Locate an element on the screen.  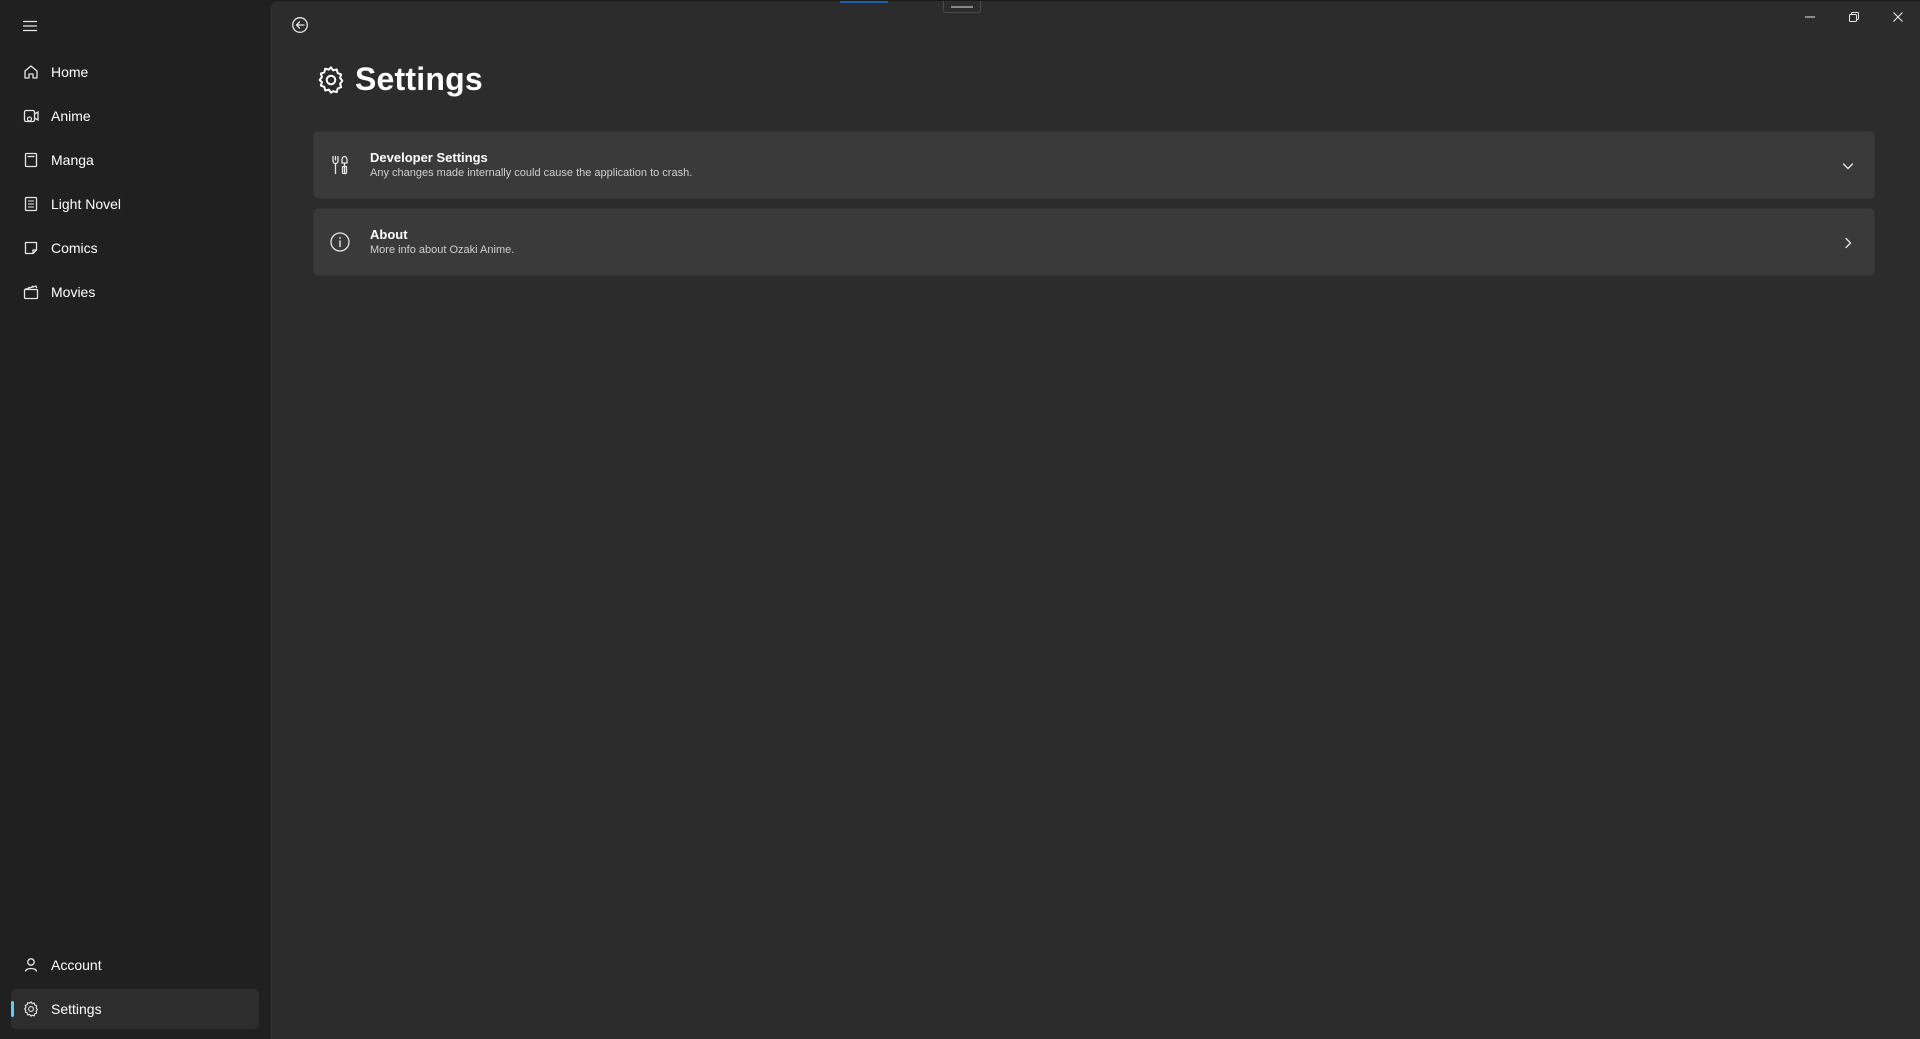
back-arrow-icon is located at coordinates (300, 25).